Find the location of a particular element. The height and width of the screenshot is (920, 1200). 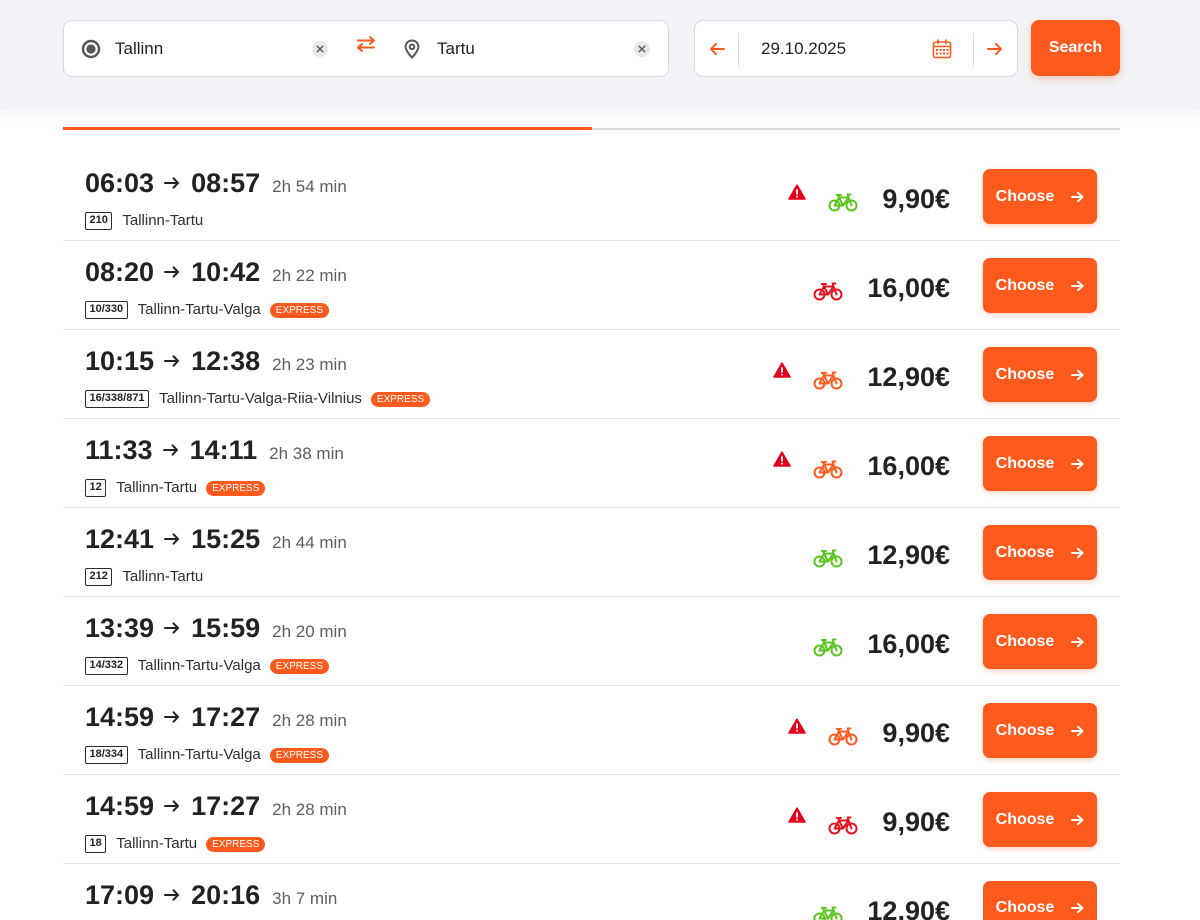

route-number-badge: 212 is located at coordinates (99, 577).